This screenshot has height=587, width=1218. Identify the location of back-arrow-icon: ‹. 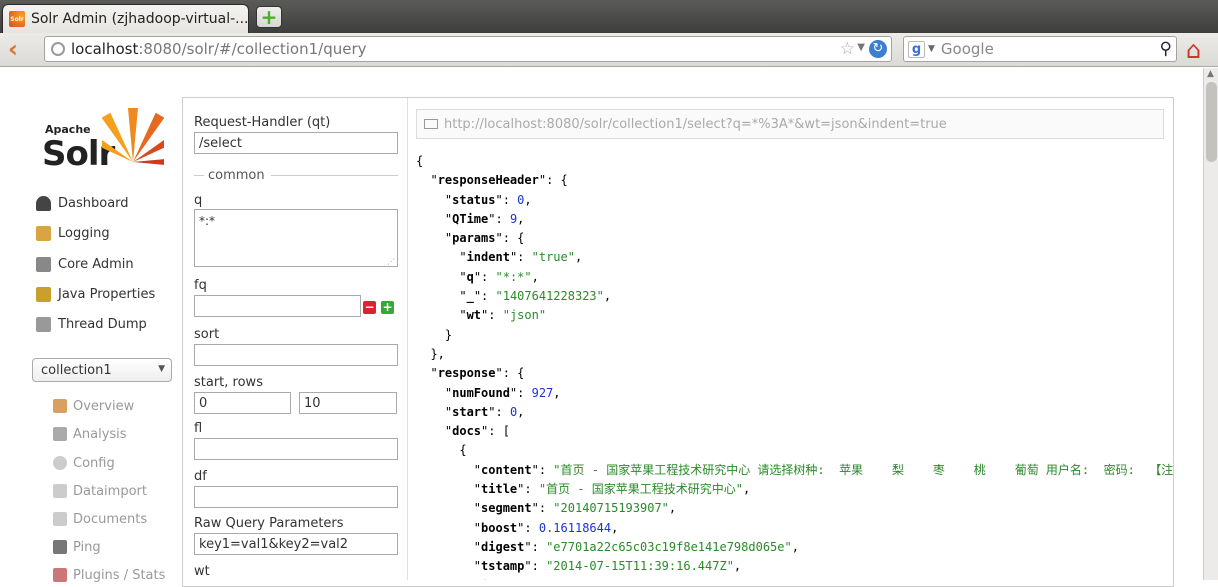
(20, 49).